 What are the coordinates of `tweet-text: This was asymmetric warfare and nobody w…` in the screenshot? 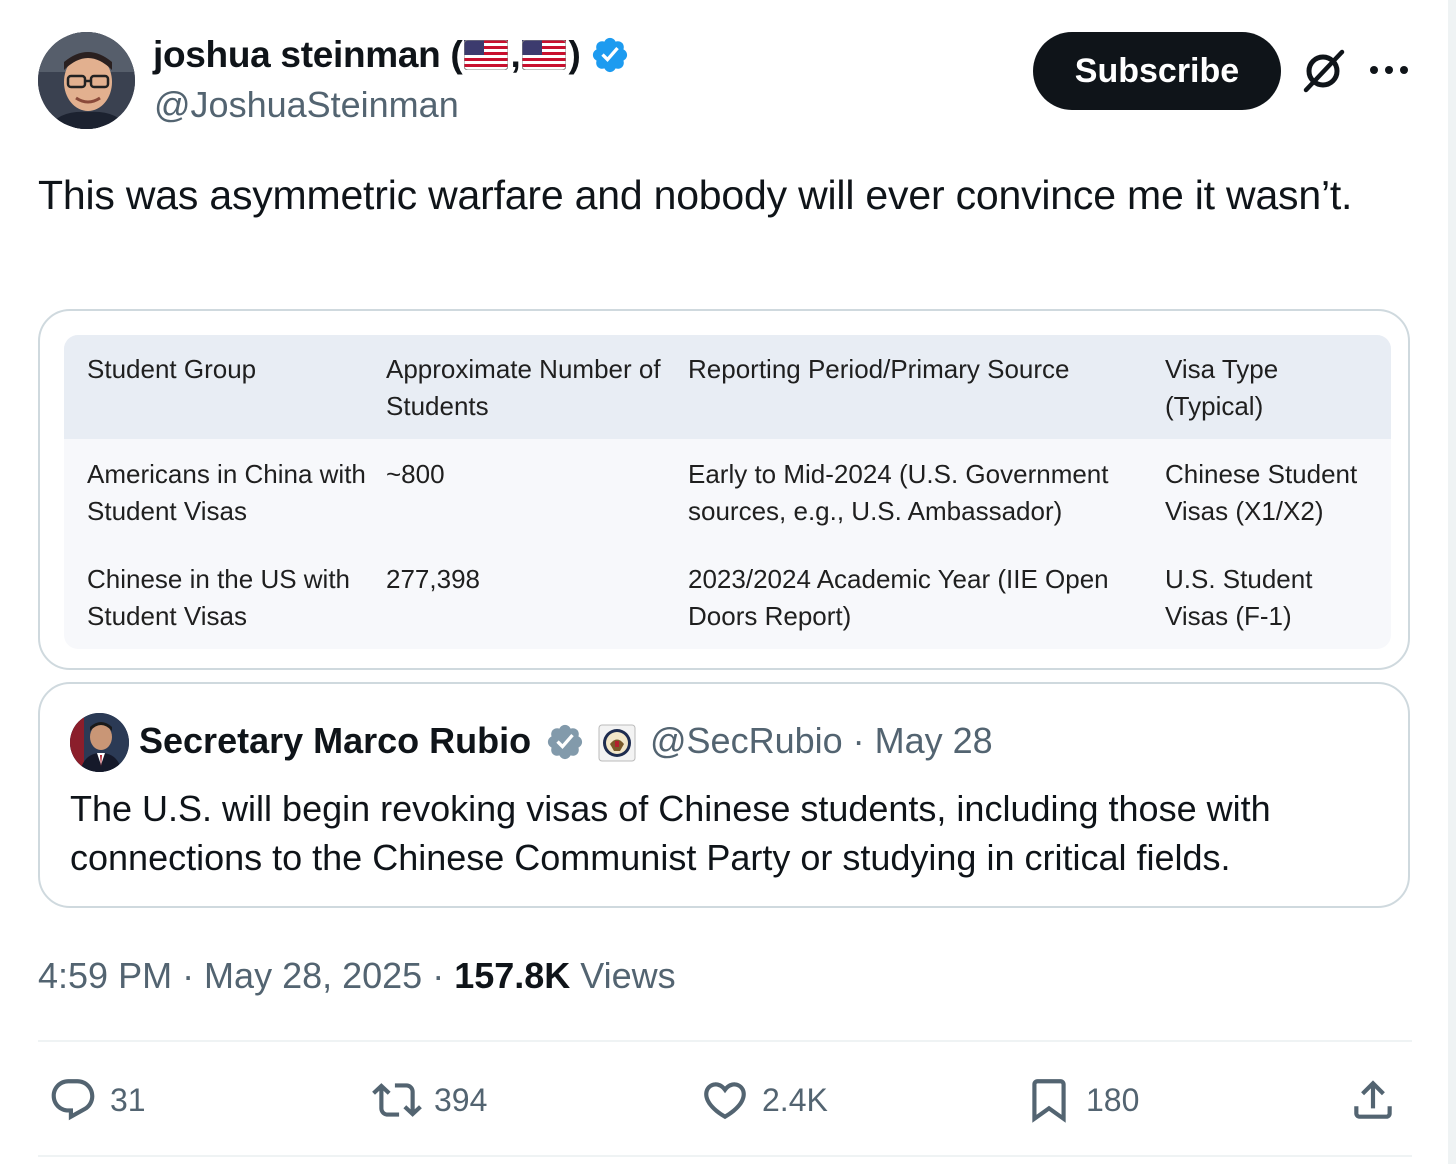 It's located at (695, 195).